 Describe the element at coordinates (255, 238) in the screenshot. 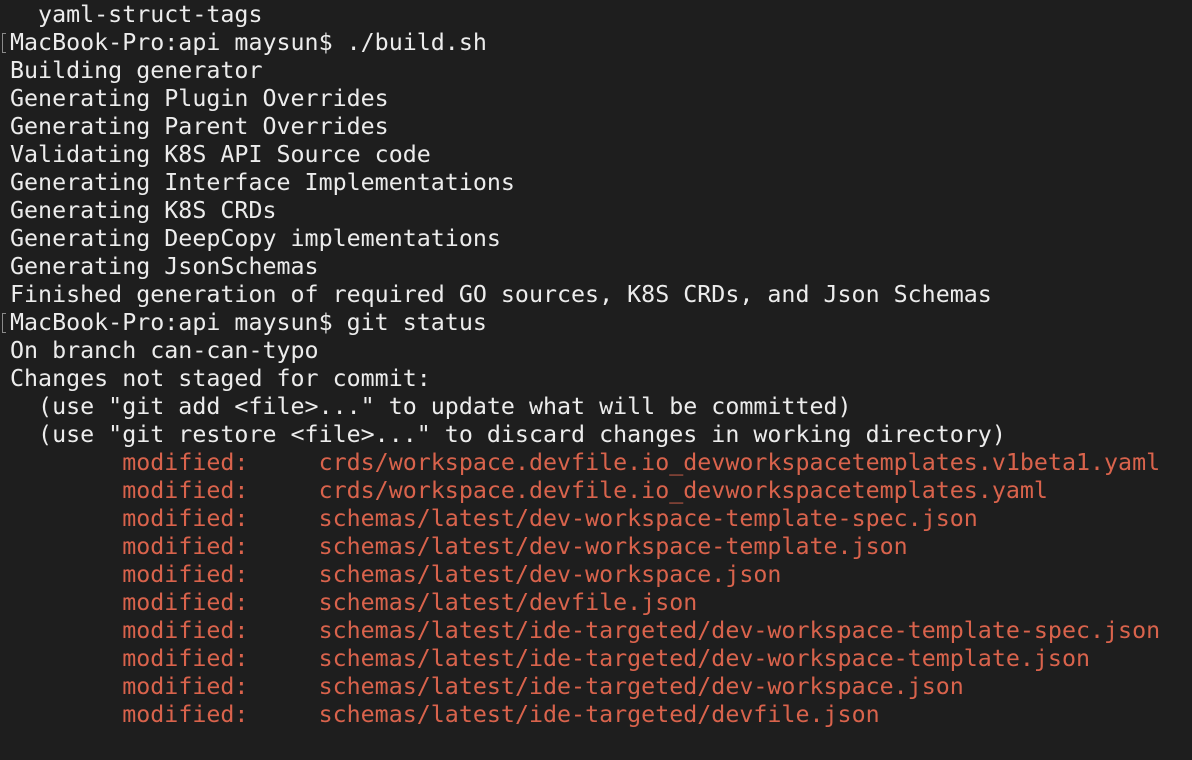

I see `output-line: Generating DeepCopy implementations` at that location.